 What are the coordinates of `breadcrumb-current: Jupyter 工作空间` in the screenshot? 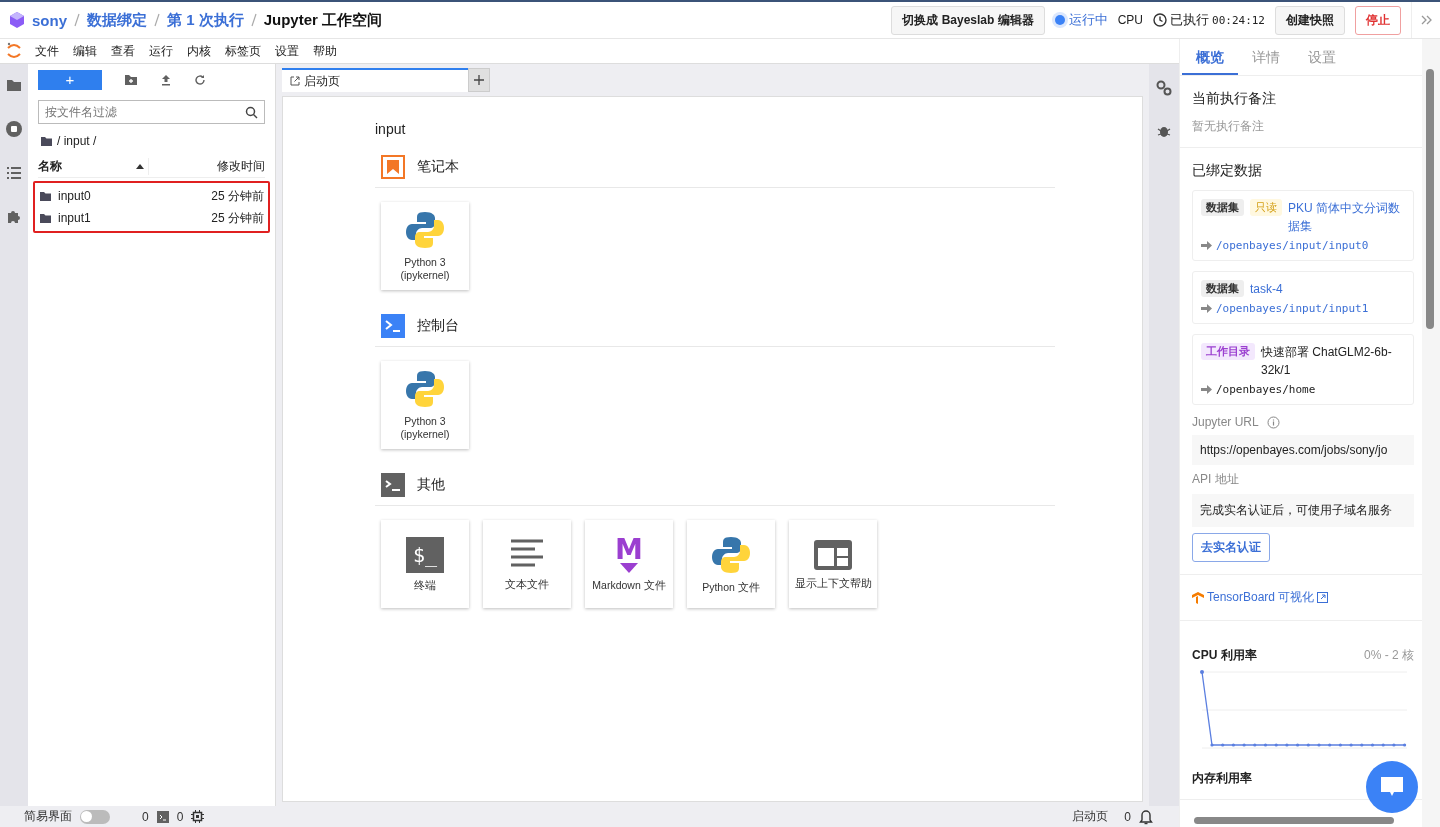 It's located at (323, 20).